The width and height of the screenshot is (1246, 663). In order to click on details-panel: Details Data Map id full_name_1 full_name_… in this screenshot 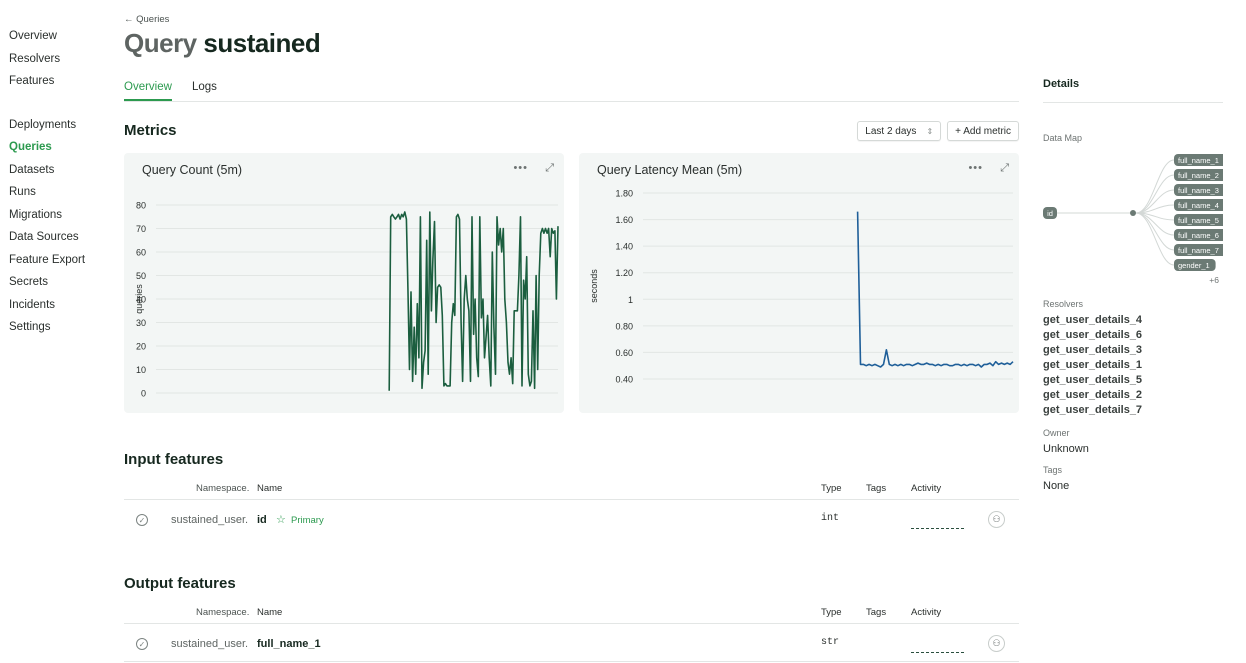, I will do `click(1133, 285)`.